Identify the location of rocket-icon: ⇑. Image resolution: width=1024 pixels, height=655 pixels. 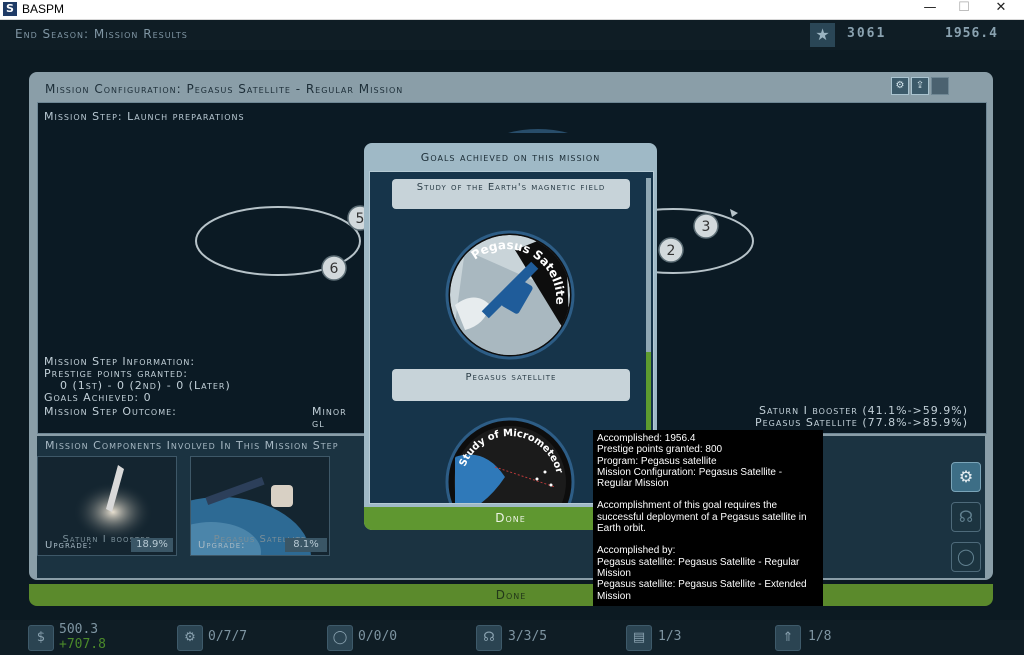
(788, 638).